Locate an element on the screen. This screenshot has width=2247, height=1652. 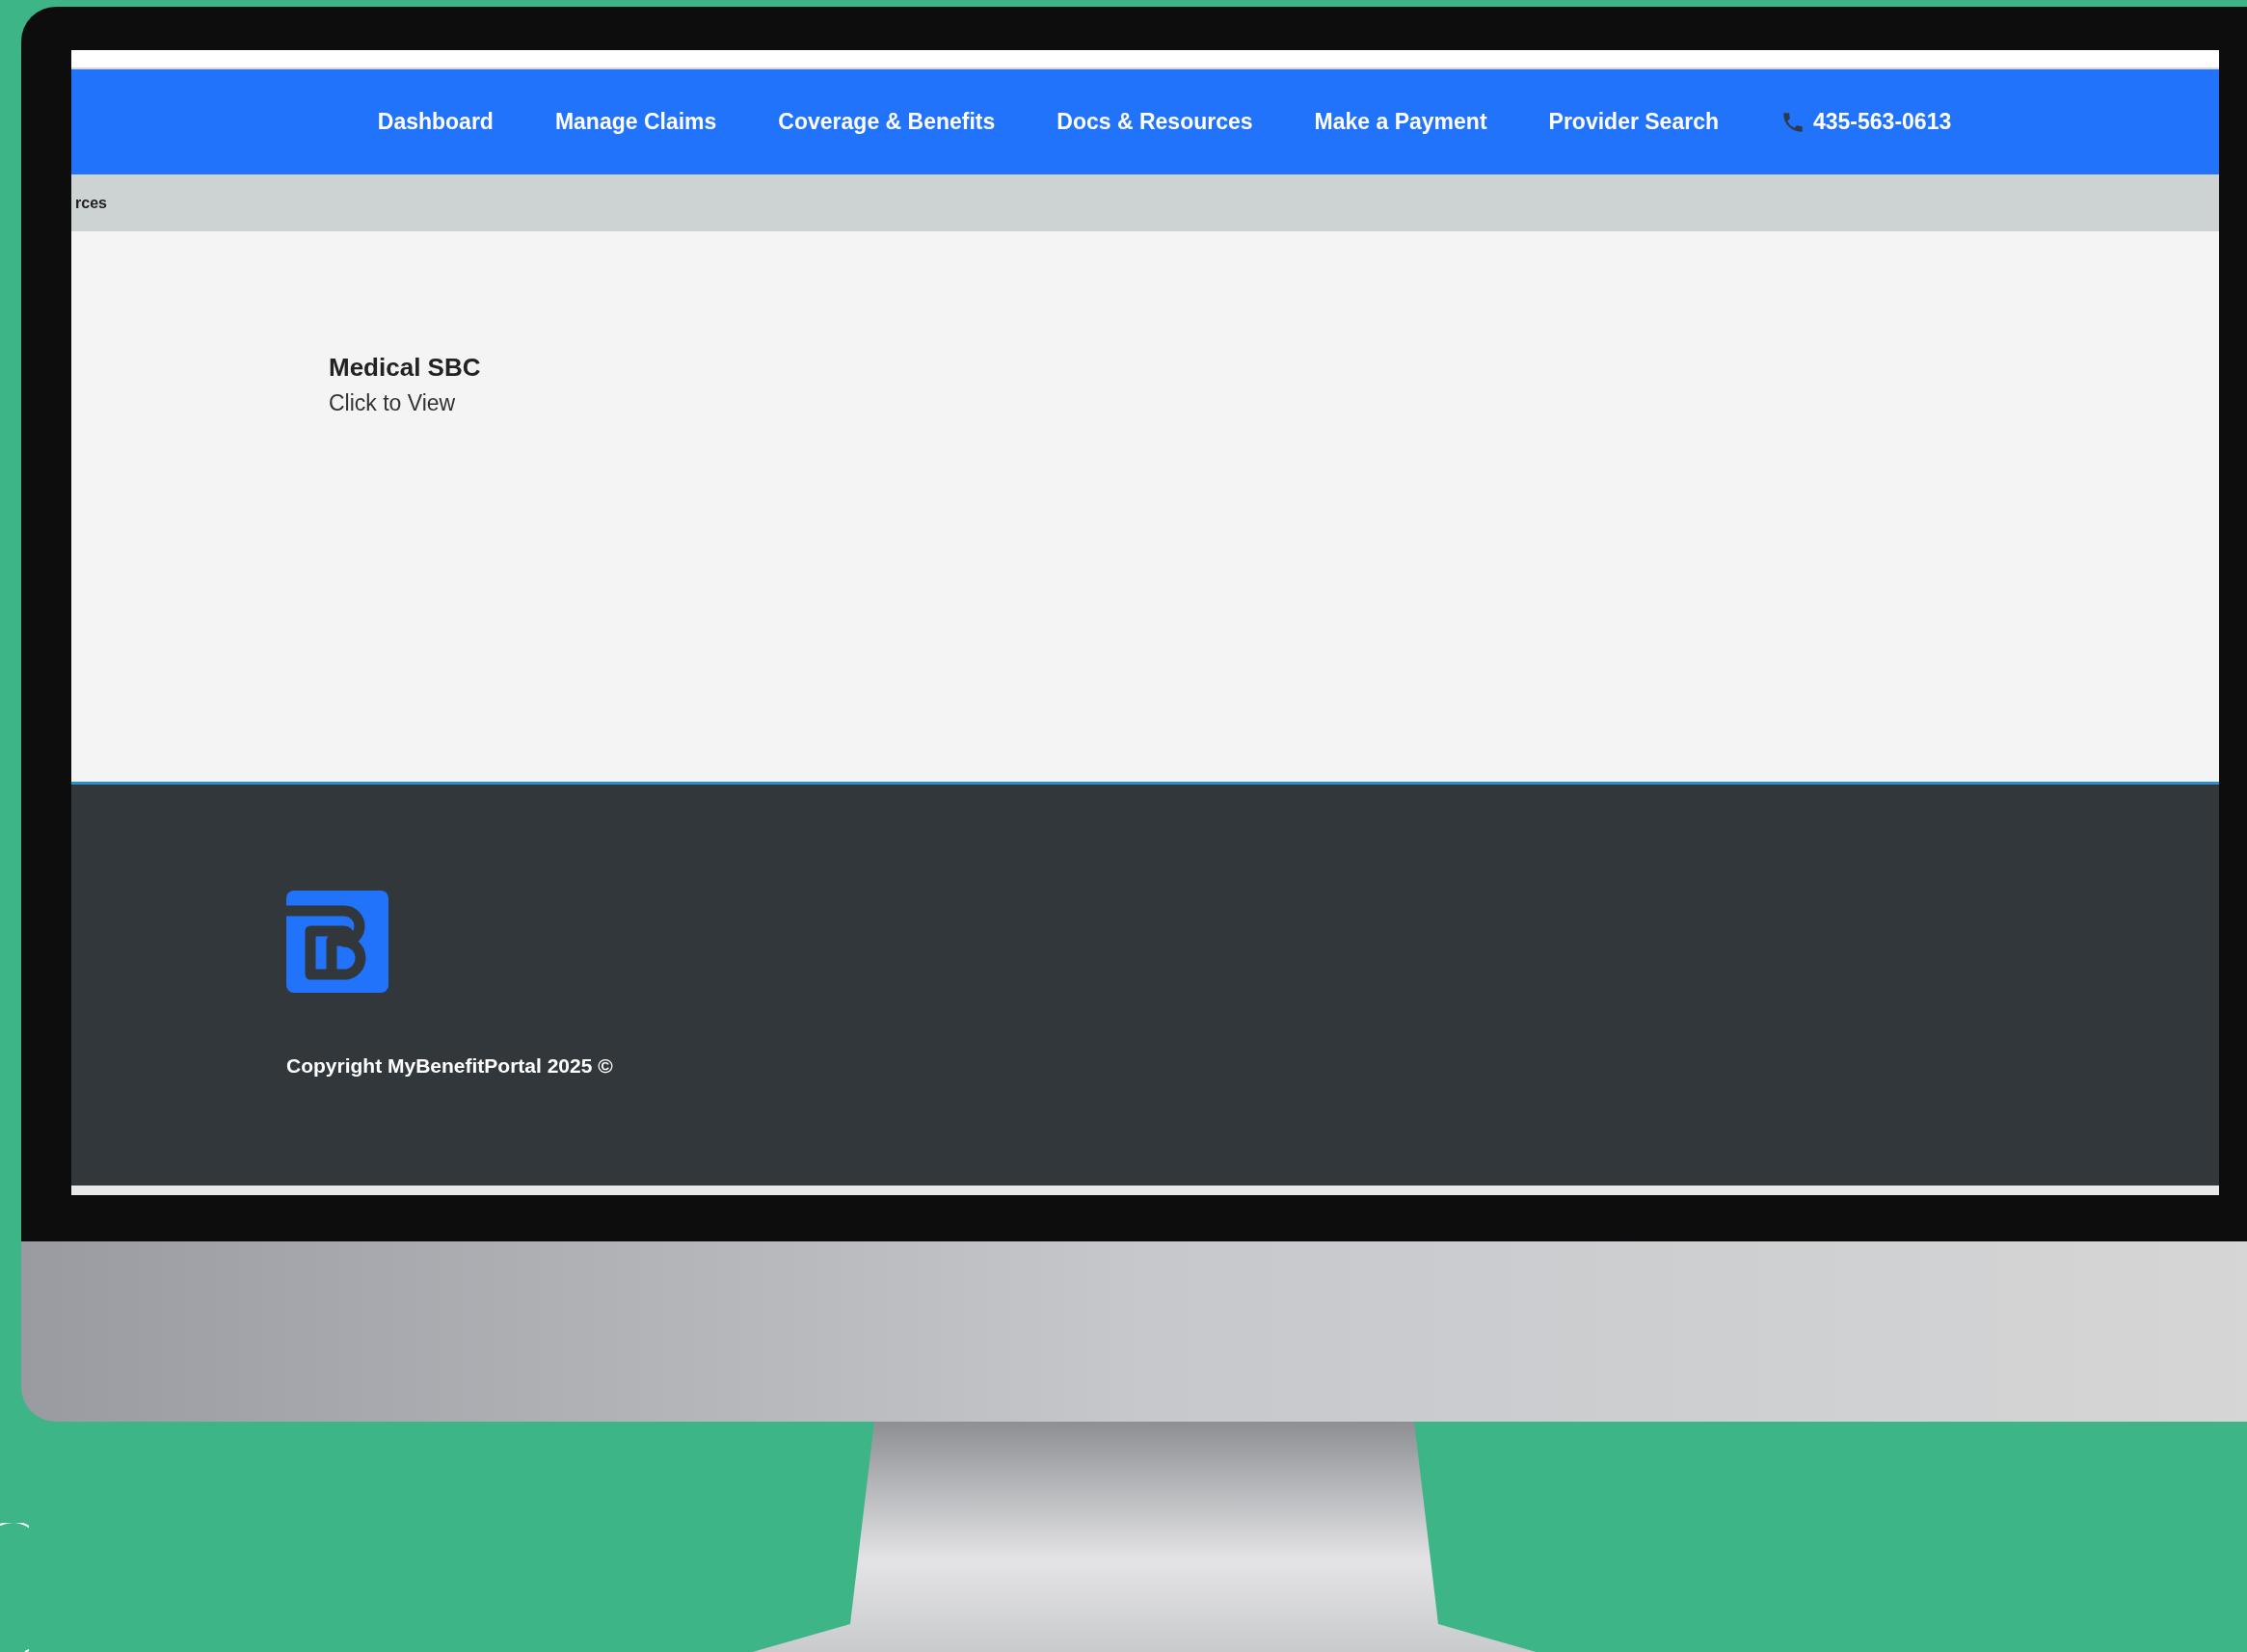
document-title: Medical SBC is located at coordinates (405, 368).